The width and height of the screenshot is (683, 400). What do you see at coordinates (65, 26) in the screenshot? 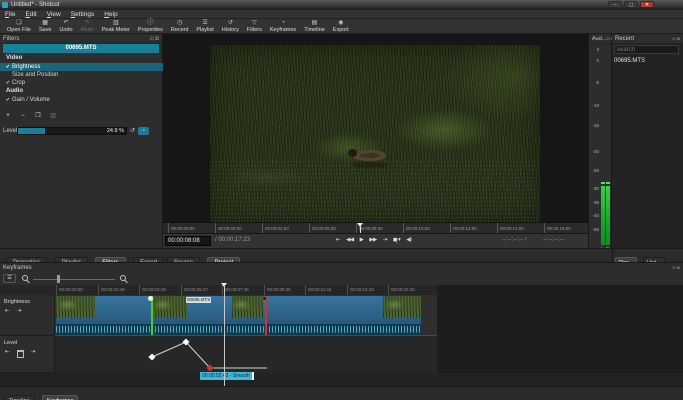
I see `undo-button: ↶ Undo` at bounding box center [65, 26].